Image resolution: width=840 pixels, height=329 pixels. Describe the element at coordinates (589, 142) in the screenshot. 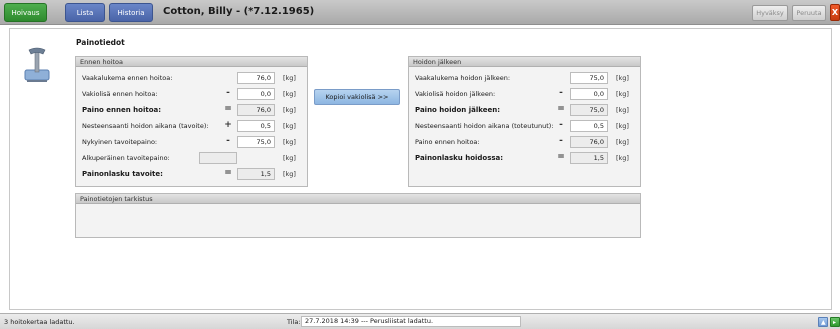

I see `weight-before-value: 76,0` at that location.